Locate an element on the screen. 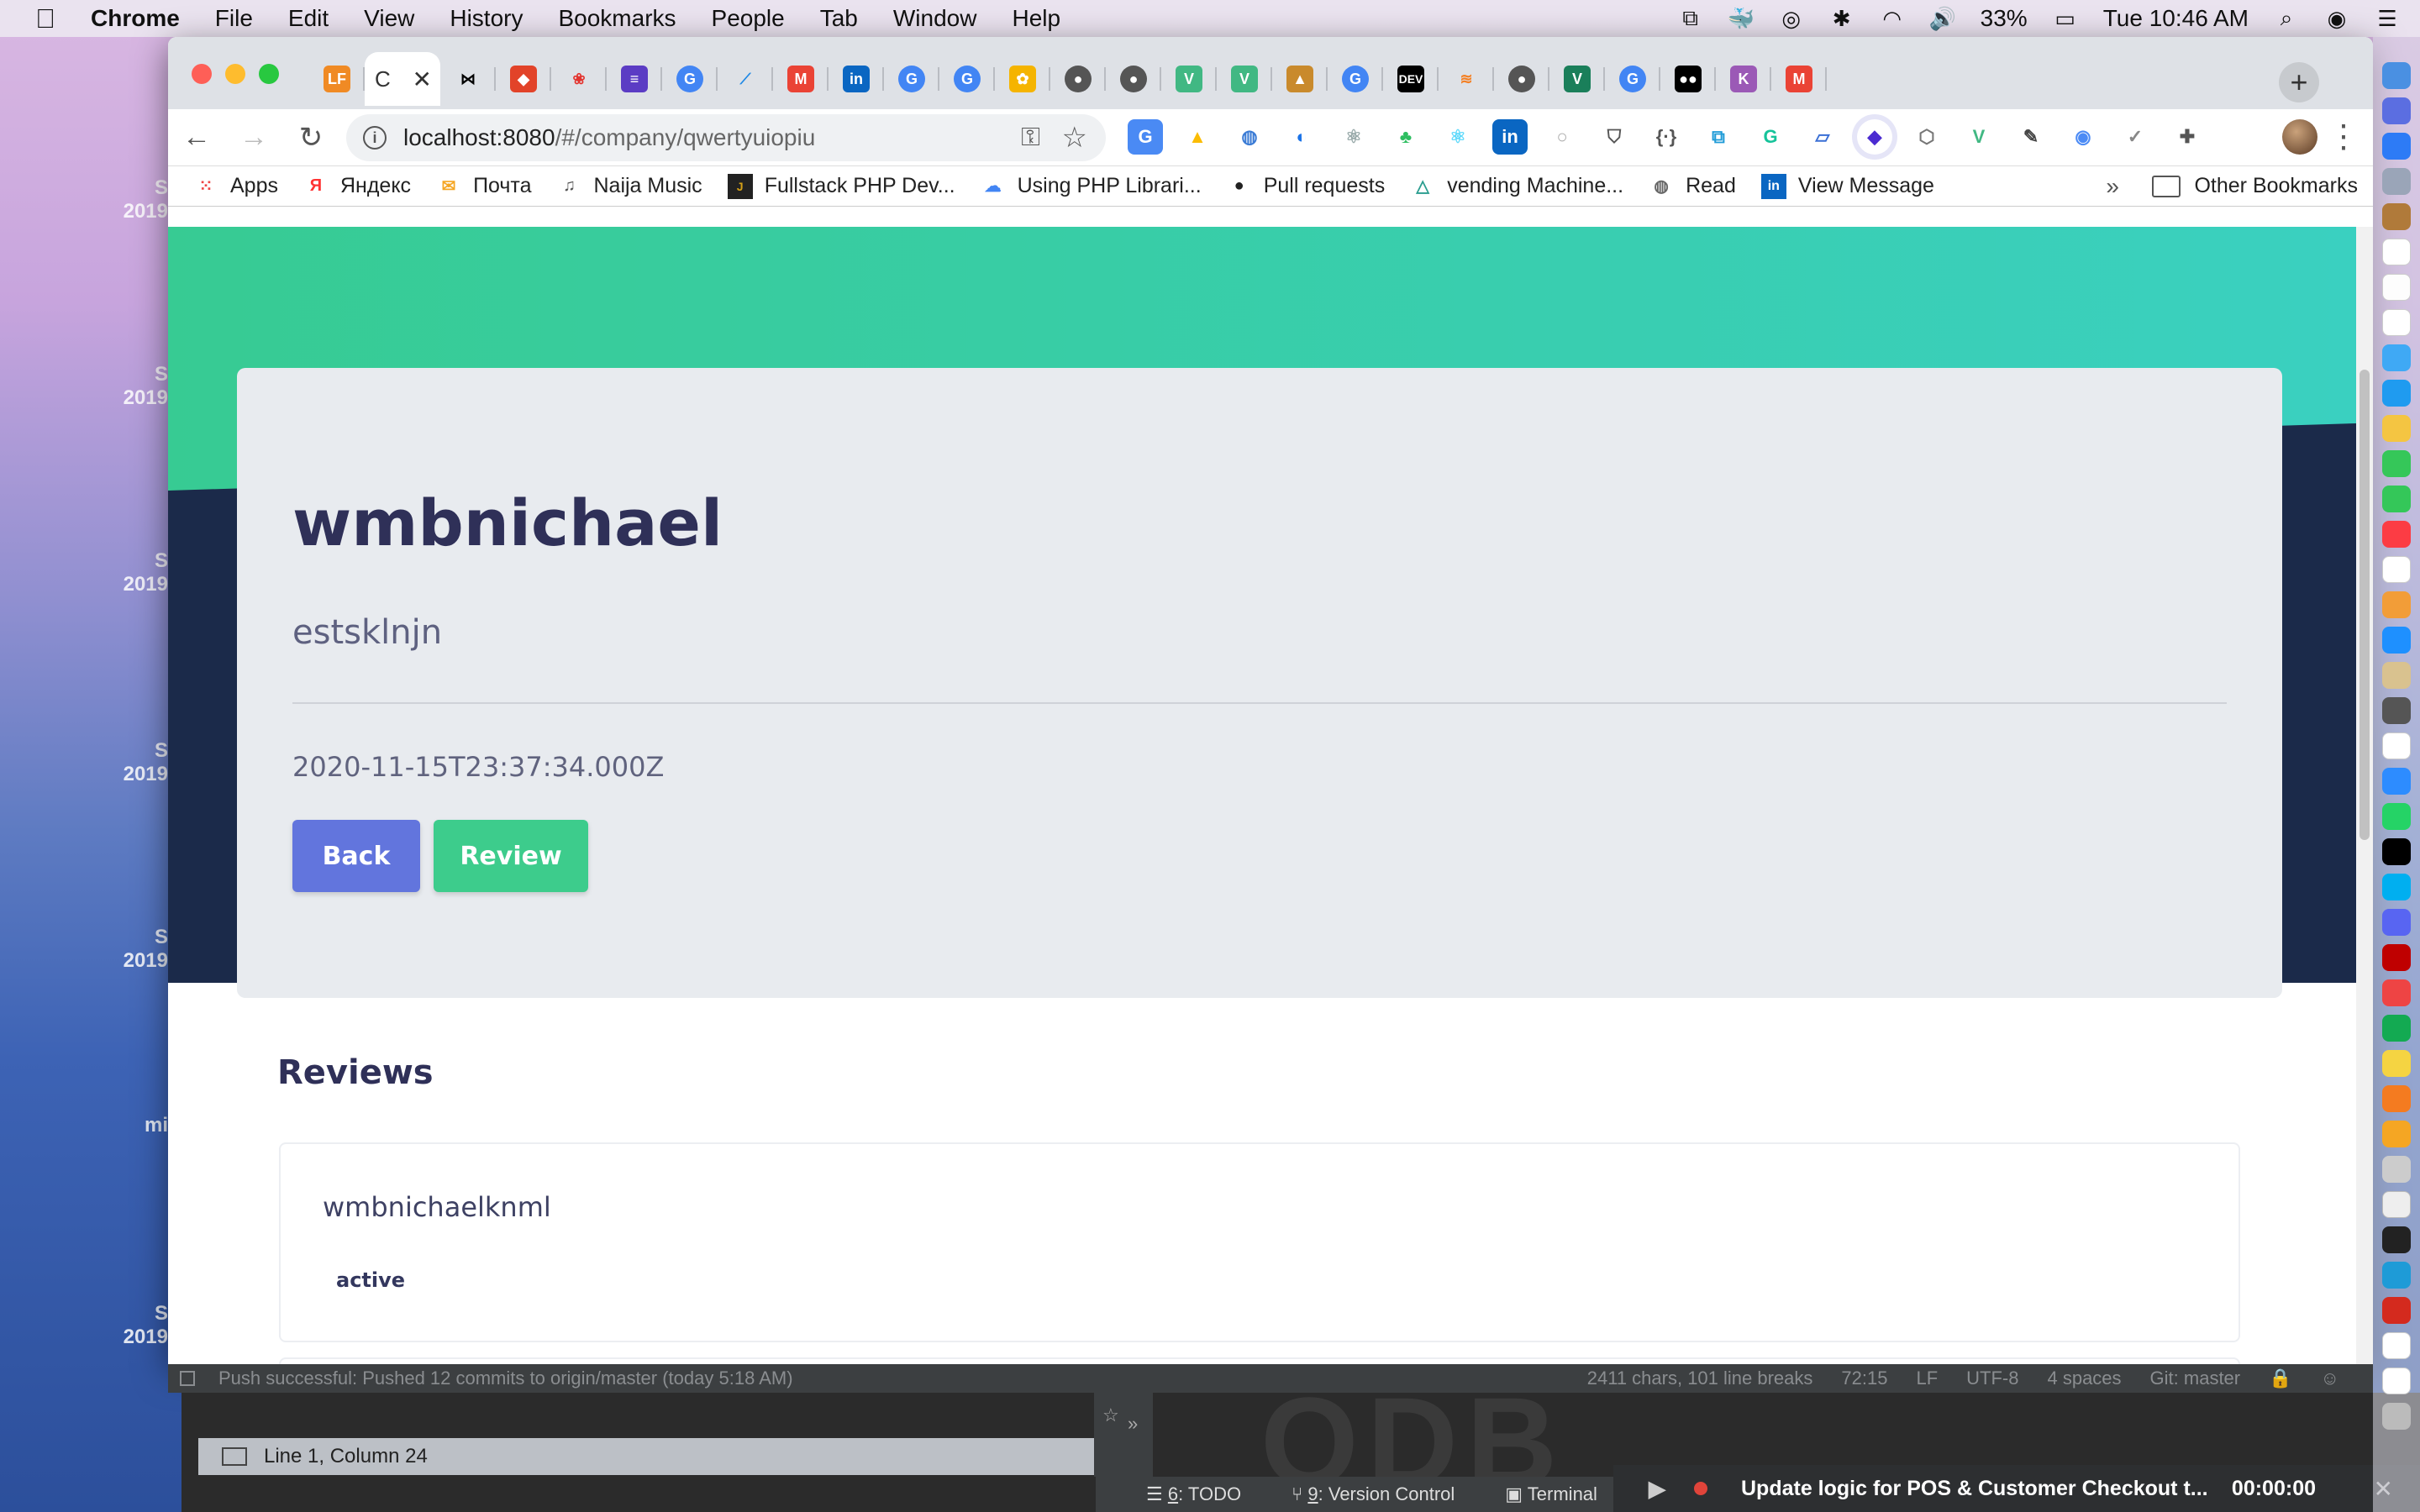 This screenshot has width=2420, height=1512. bookmark-apps: ⁙ Apps is located at coordinates (235, 186).